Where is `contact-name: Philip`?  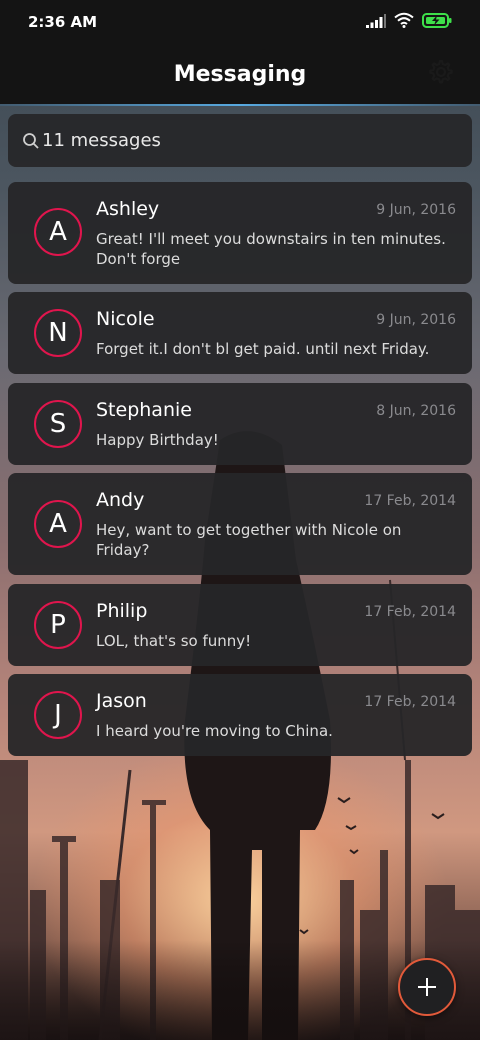
contact-name: Philip is located at coordinates (122, 611).